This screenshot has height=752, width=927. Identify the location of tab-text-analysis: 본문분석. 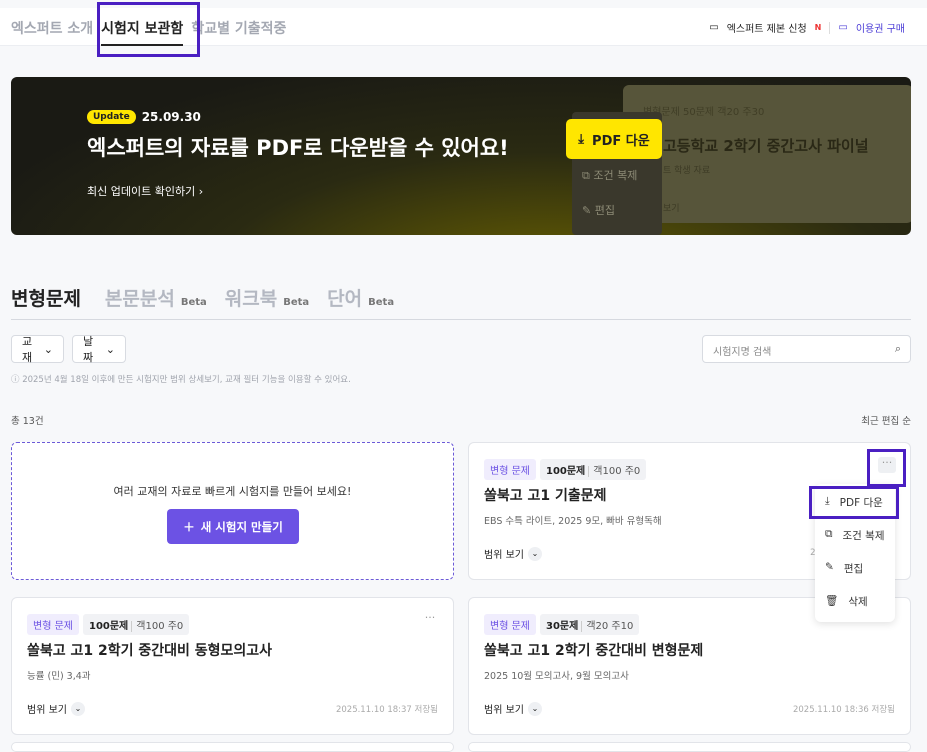
(140, 297).